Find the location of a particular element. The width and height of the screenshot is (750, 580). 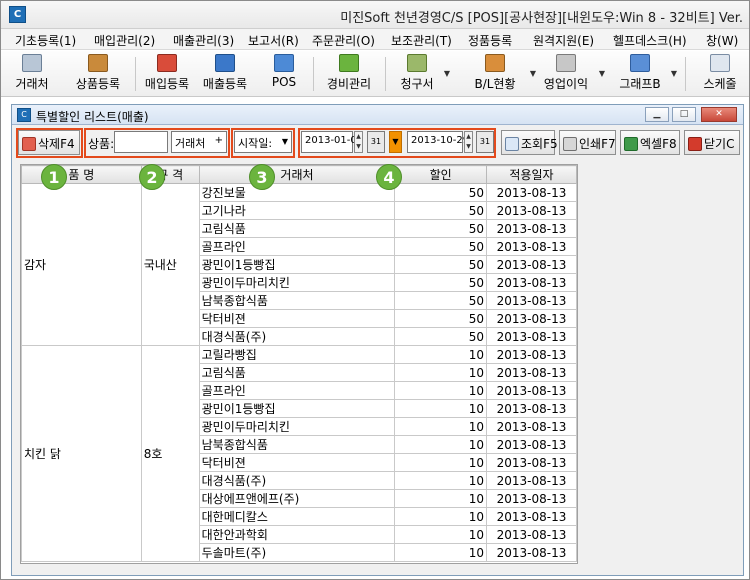

toolbar-bl-button: B/L현황 ▼ is located at coordinates (500, 74).